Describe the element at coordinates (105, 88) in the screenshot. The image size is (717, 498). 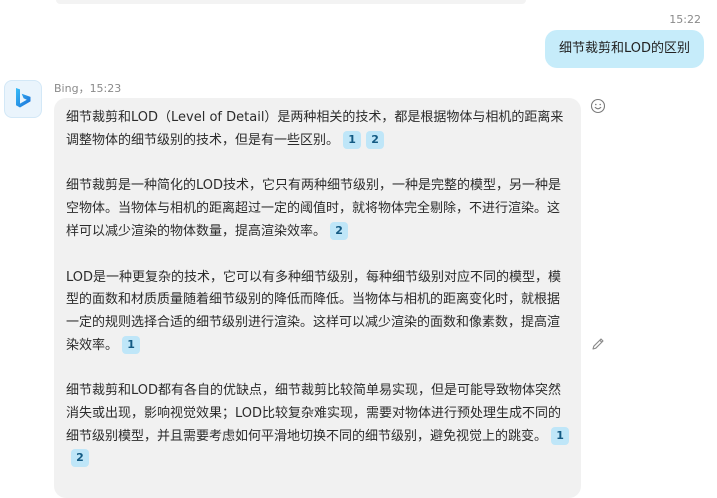
I see `bot-message-time: 15:23` at that location.